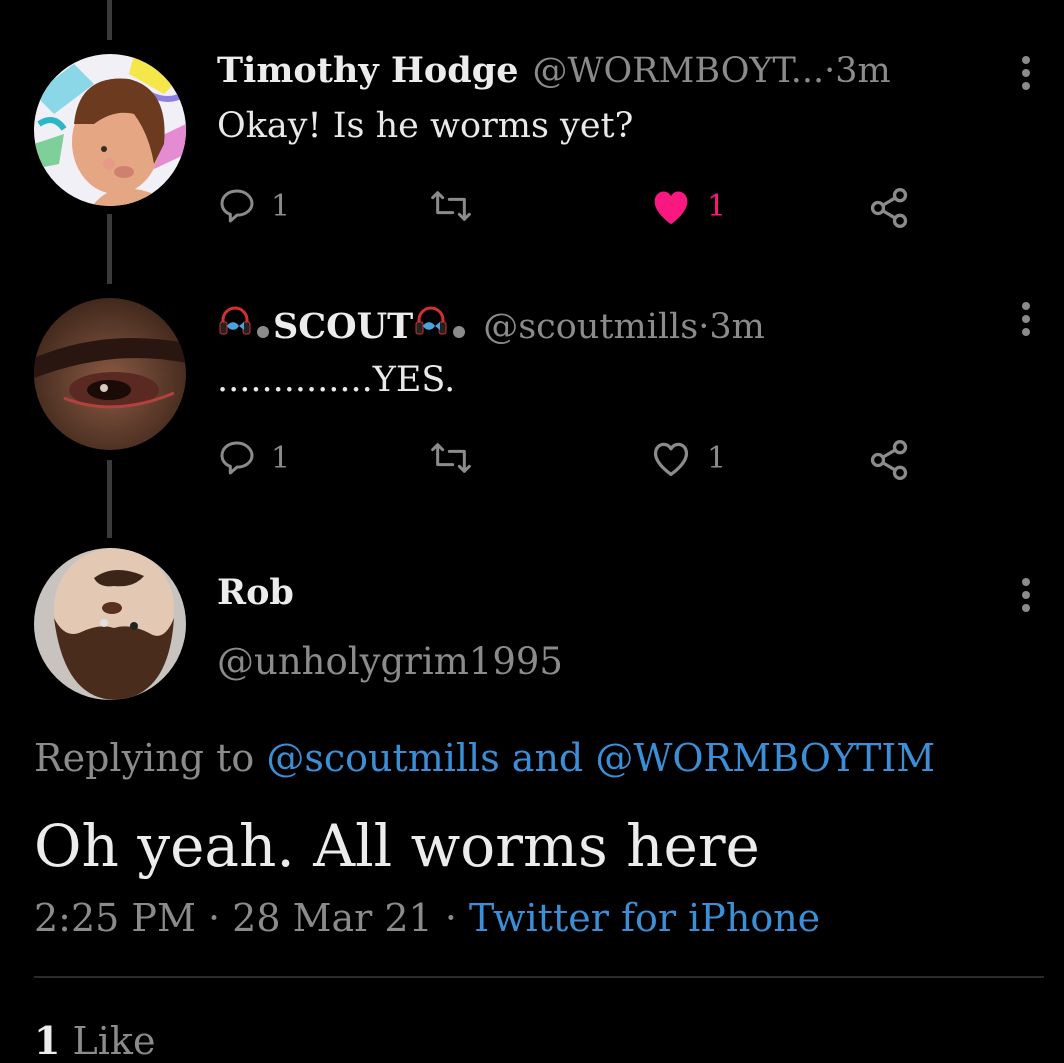  Describe the element at coordinates (717, 458) in the screenshot. I see `tweet2-like-count: 1` at that location.